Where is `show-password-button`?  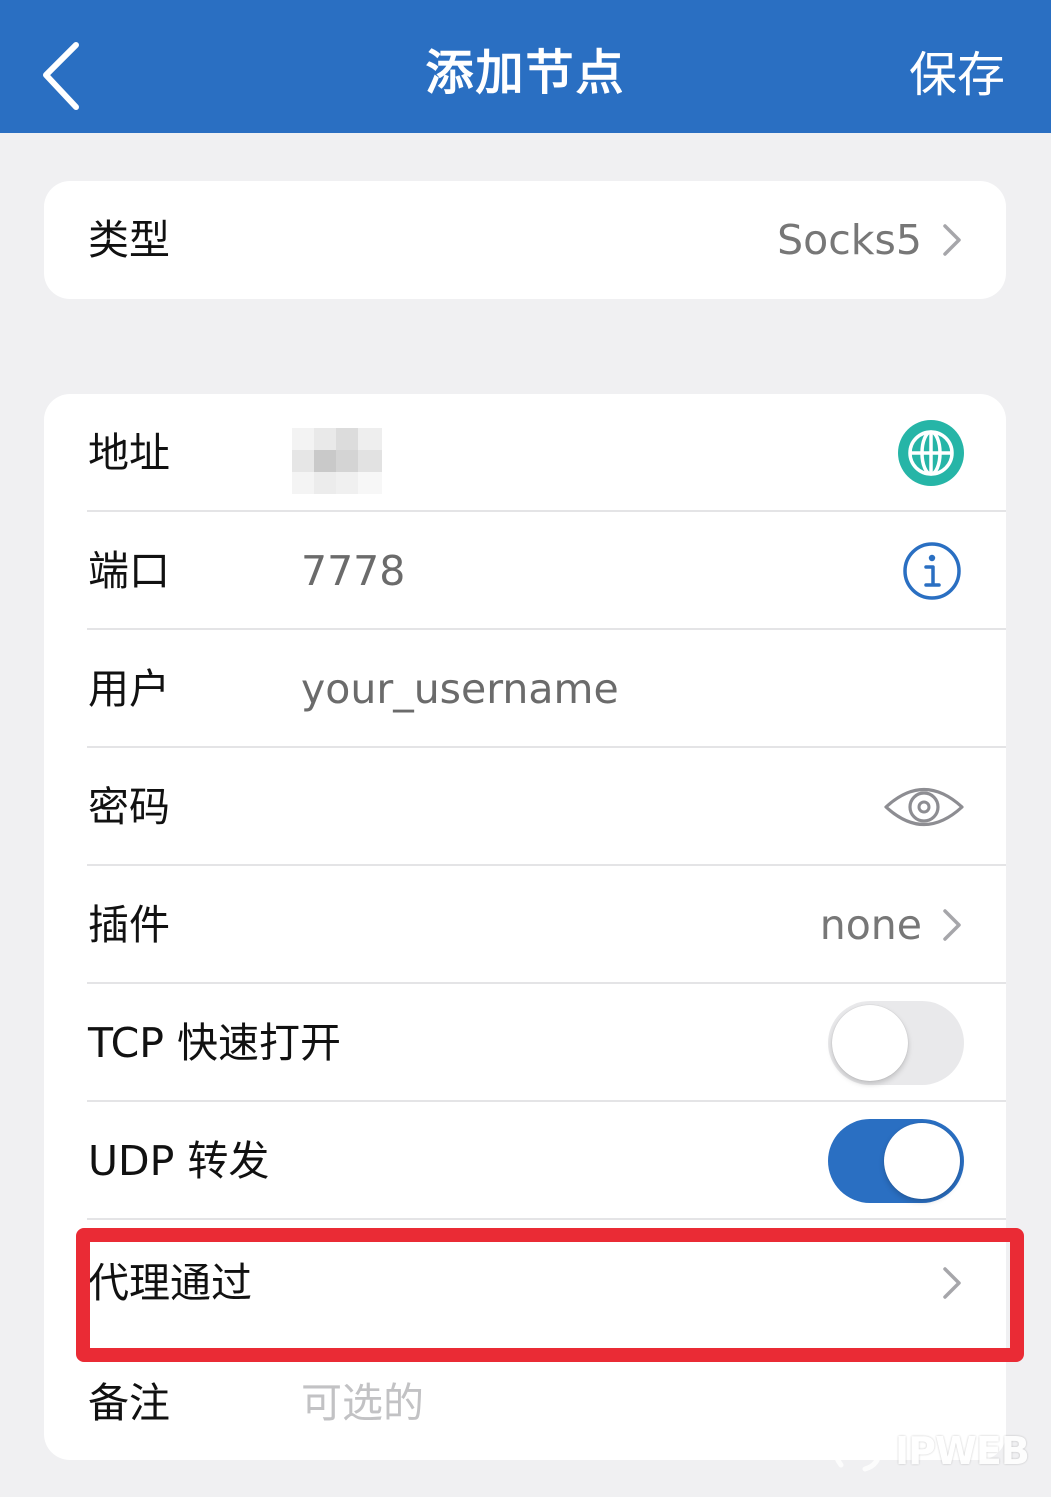 show-password-button is located at coordinates (924, 807).